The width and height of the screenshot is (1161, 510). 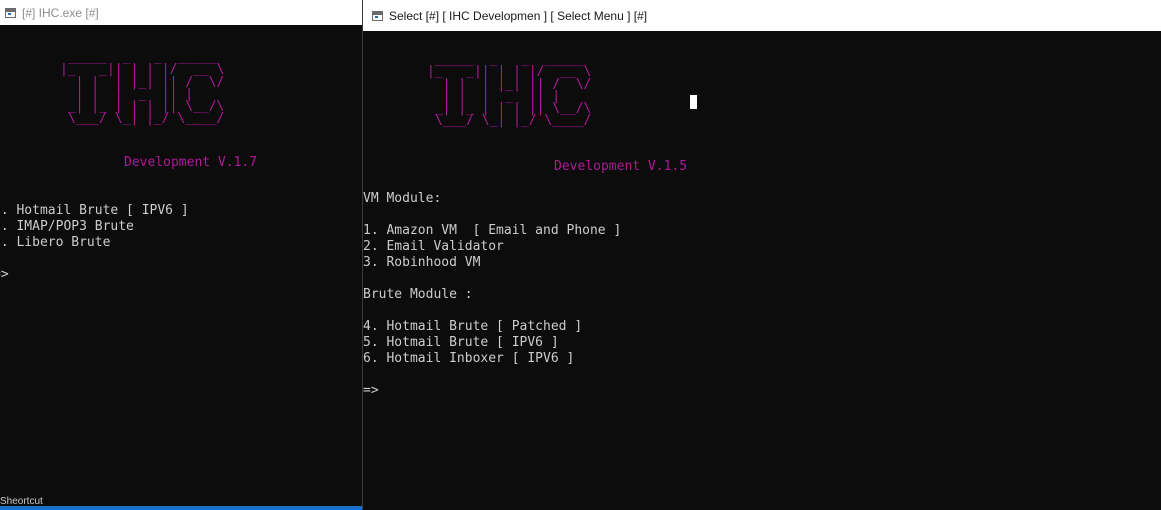 What do you see at coordinates (418, 294) in the screenshot?
I see `section-heading-brute: Brute Module :` at bounding box center [418, 294].